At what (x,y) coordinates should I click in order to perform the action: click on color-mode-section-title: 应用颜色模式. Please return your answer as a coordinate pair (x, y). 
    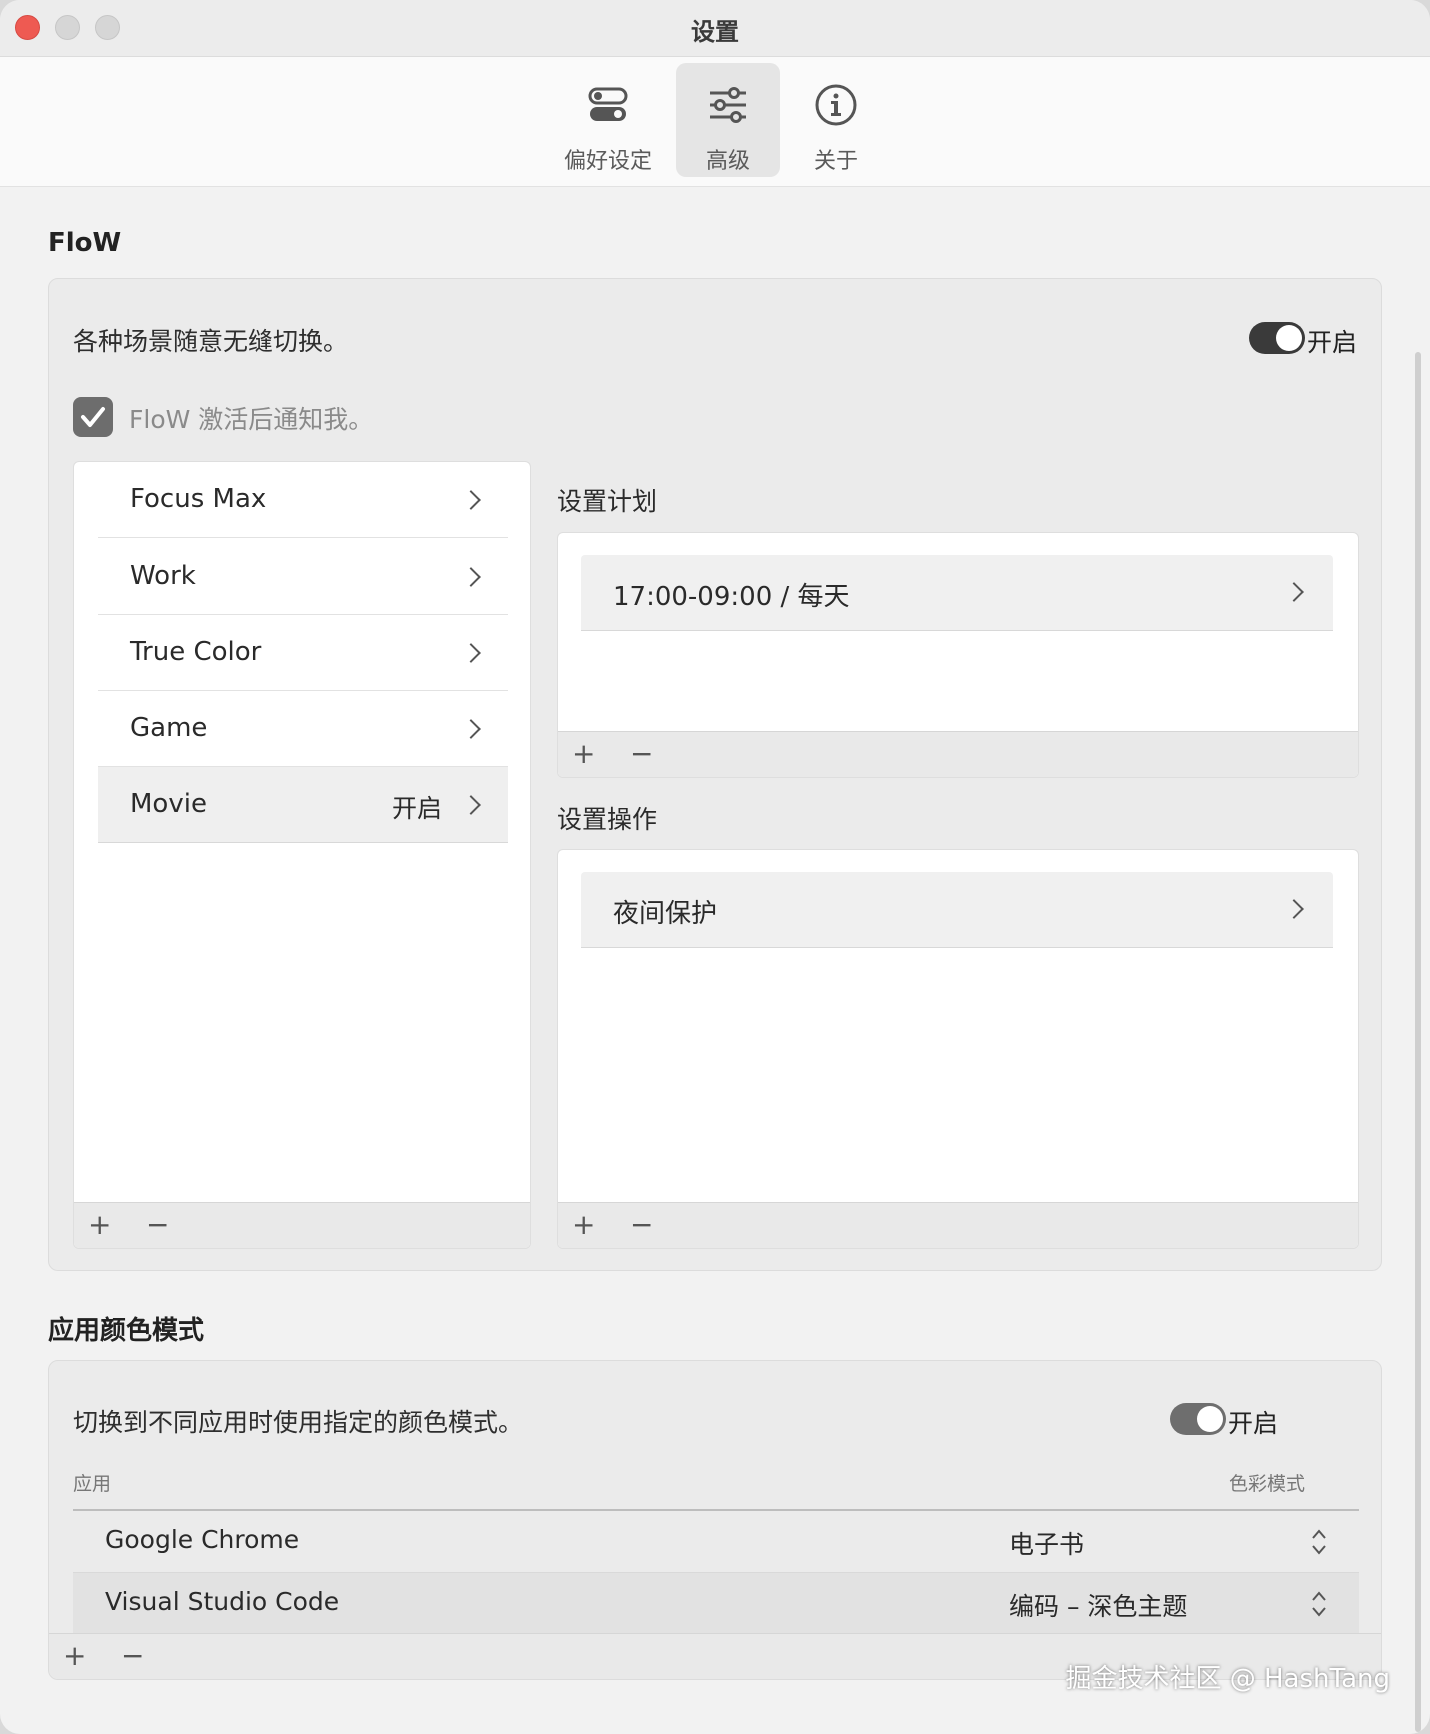
    Looking at the image, I should click on (126, 1331).